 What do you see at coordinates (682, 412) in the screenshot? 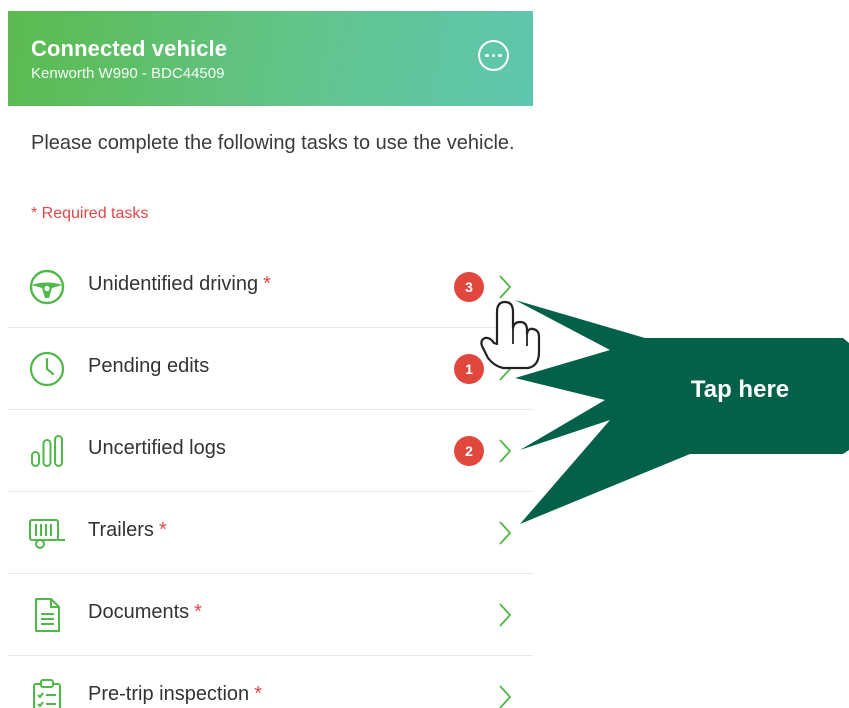
I see `tap-here-callout-shape` at bounding box center [682, 412].